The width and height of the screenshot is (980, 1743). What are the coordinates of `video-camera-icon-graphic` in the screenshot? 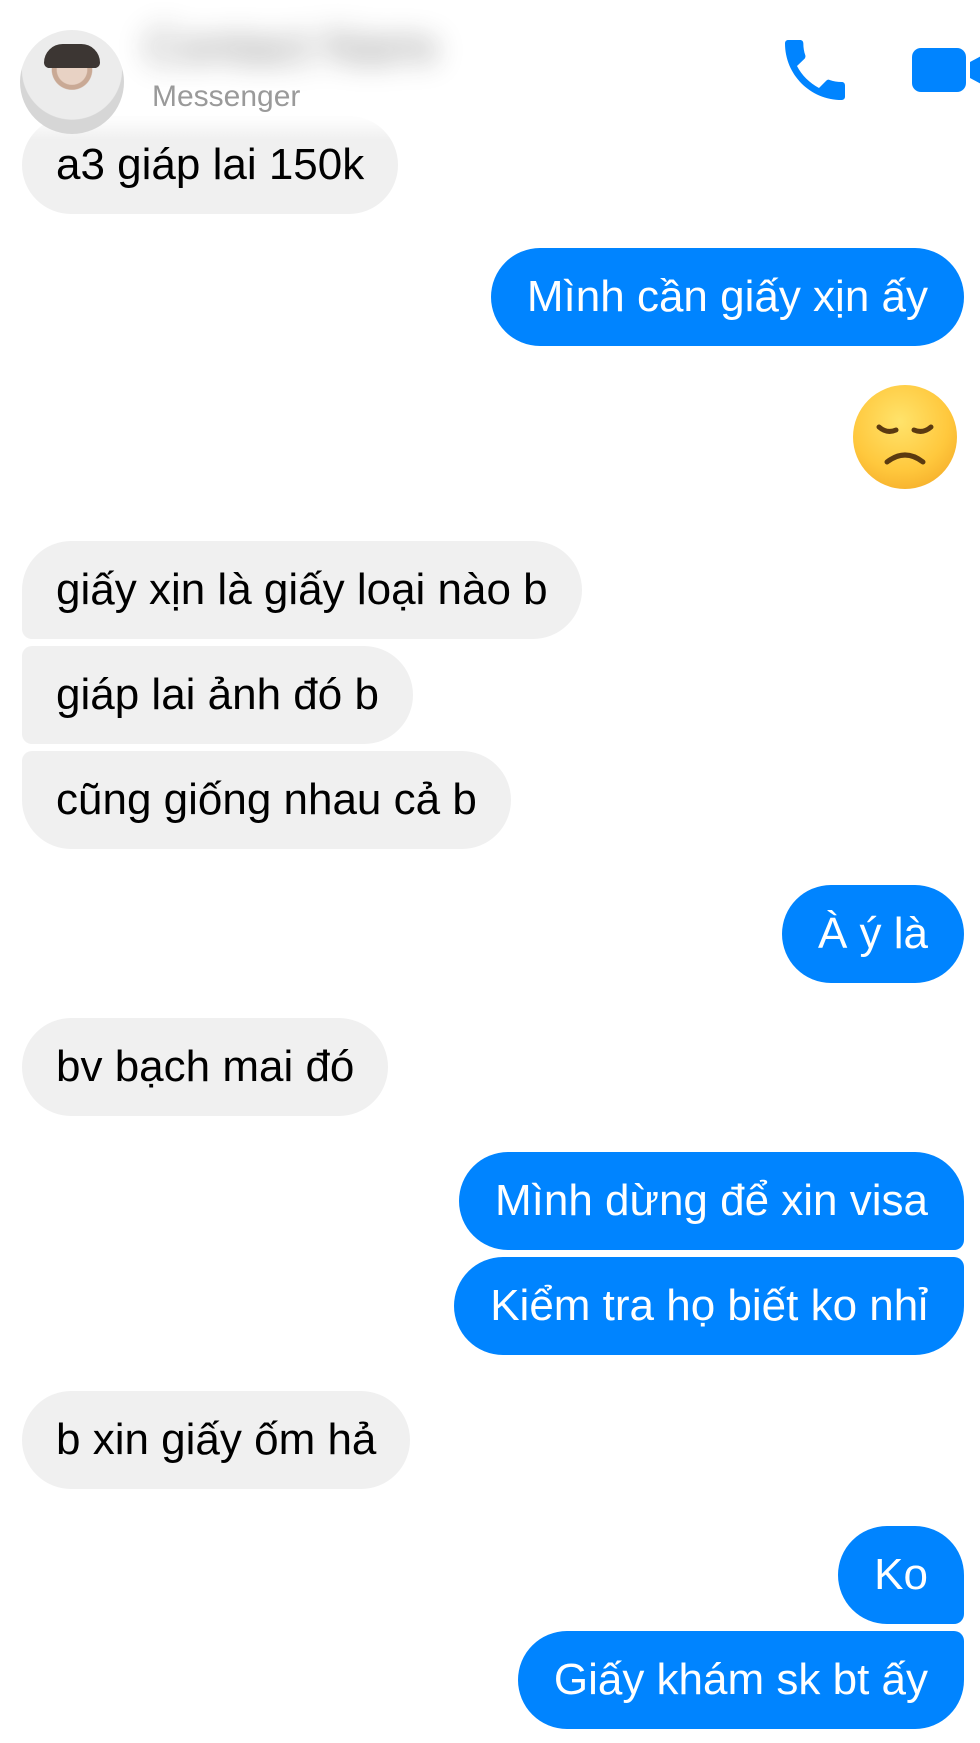 It's located at (946, 70).